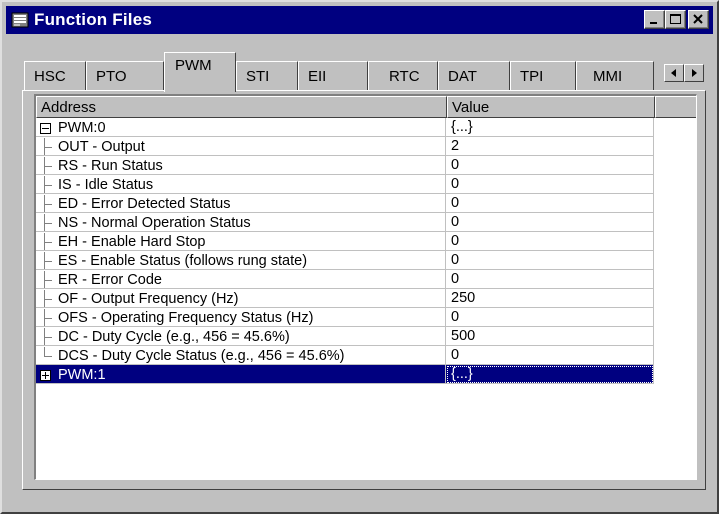  Describe the element at coordinates (694, 73) in the screenshot. I see `tab-scroll-right-button` at that location.